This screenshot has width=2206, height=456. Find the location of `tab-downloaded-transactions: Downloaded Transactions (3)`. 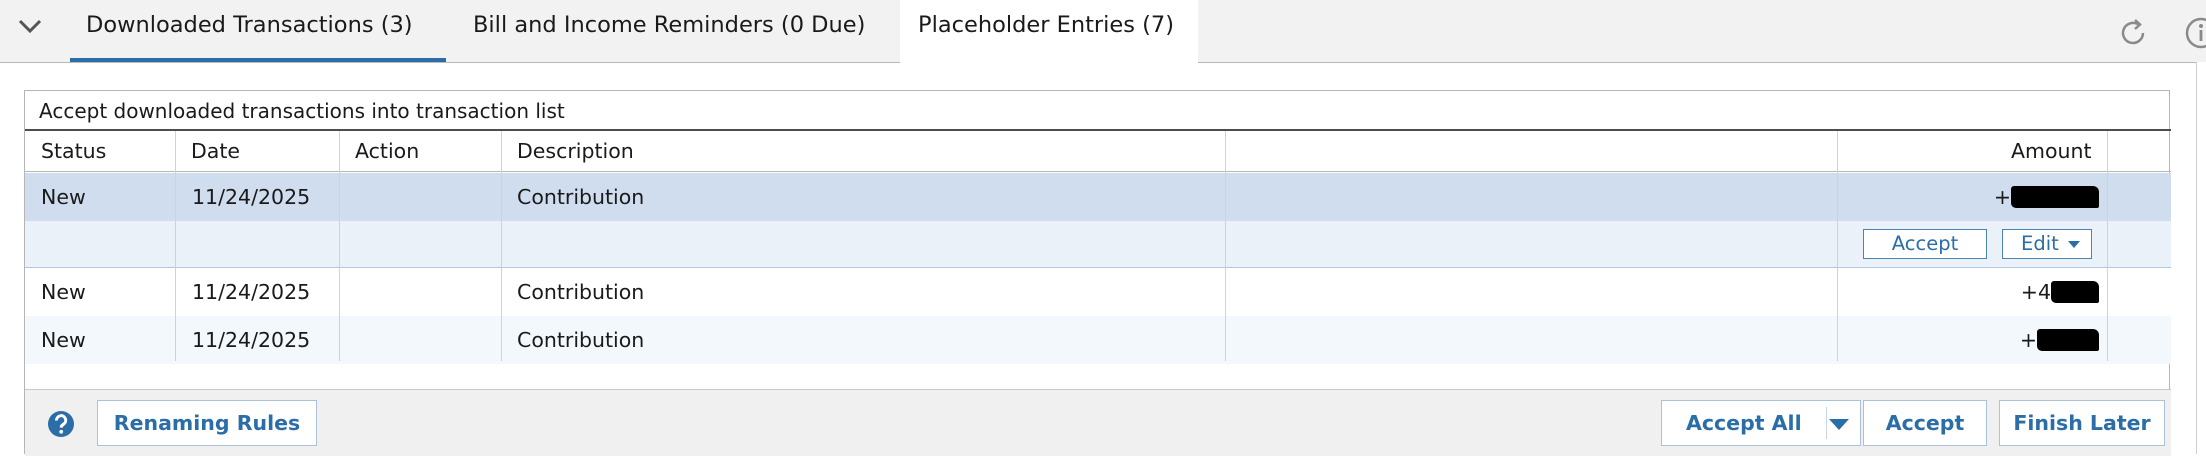

tab-downloaded-transactions: Downloaded Transactions (3) is located at coordinates (258, 31).